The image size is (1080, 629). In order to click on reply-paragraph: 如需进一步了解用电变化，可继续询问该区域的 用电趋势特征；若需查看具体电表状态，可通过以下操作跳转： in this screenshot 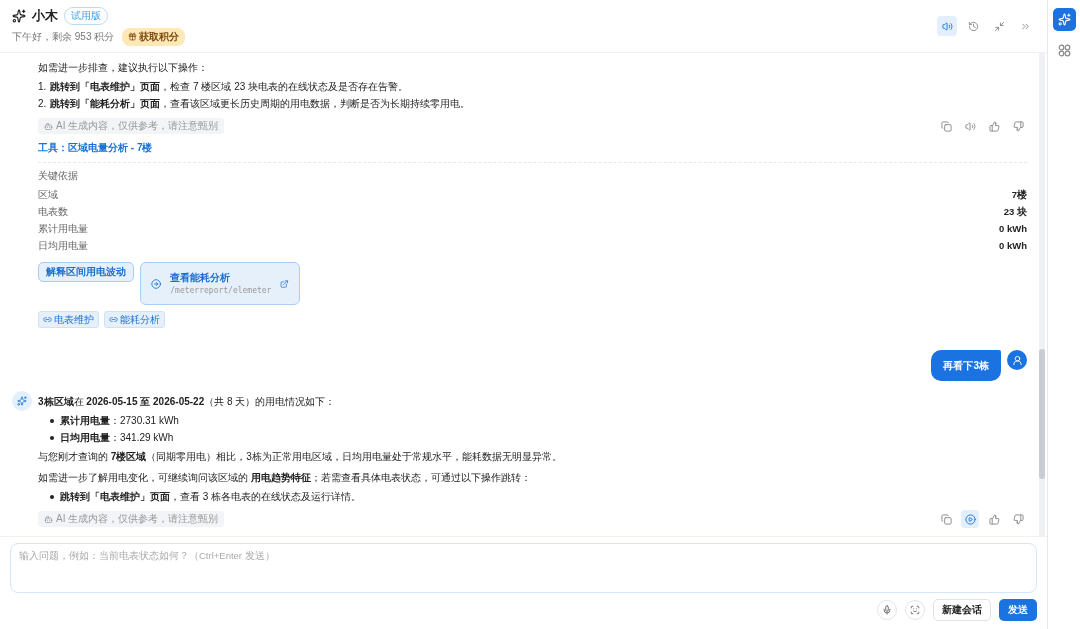, I will do `click(285, 478)`.